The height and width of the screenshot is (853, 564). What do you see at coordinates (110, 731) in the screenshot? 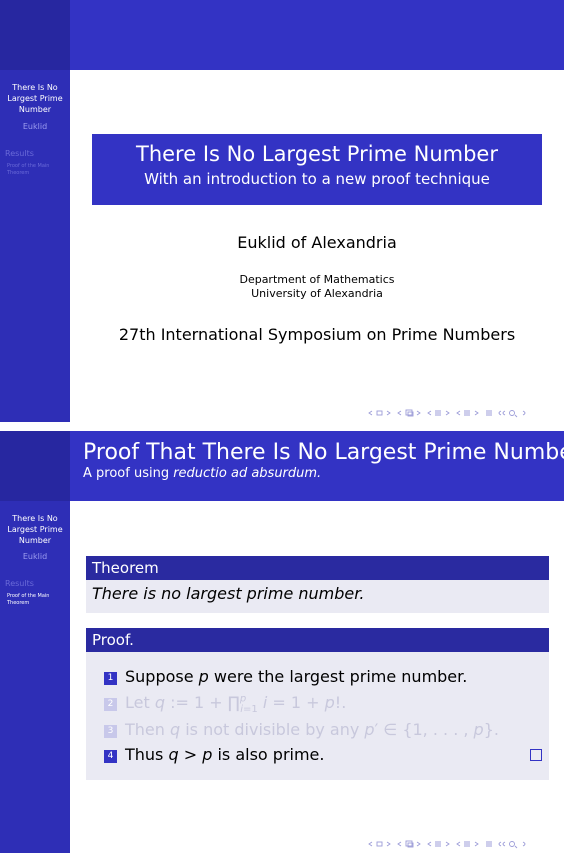
I see `step-number: 3` at bounding box center [110, 731].